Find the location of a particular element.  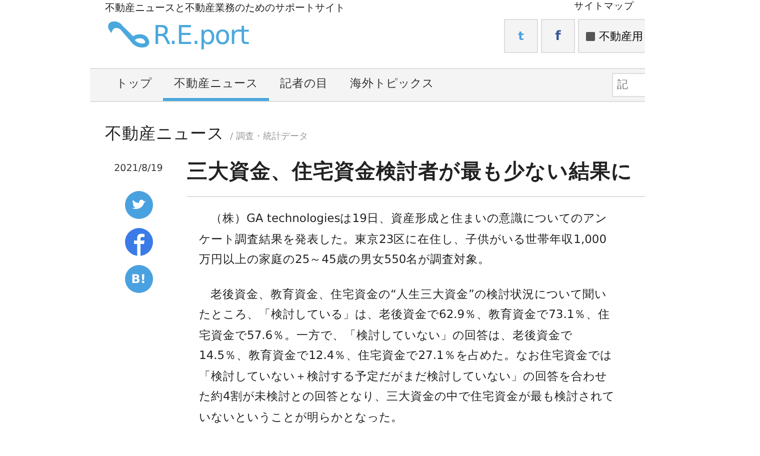

article-date: 2021/8/19 is located at coordinates (138, 168).